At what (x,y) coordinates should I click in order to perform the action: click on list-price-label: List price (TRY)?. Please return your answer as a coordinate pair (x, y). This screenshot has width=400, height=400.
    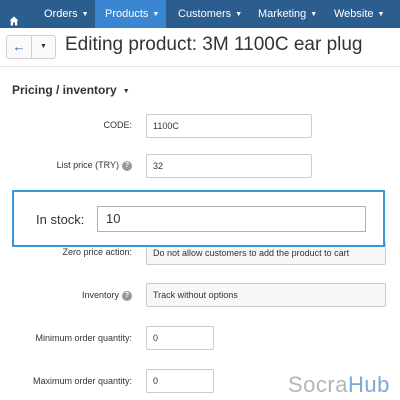
    Looking at the image, I should click on (94, 166).